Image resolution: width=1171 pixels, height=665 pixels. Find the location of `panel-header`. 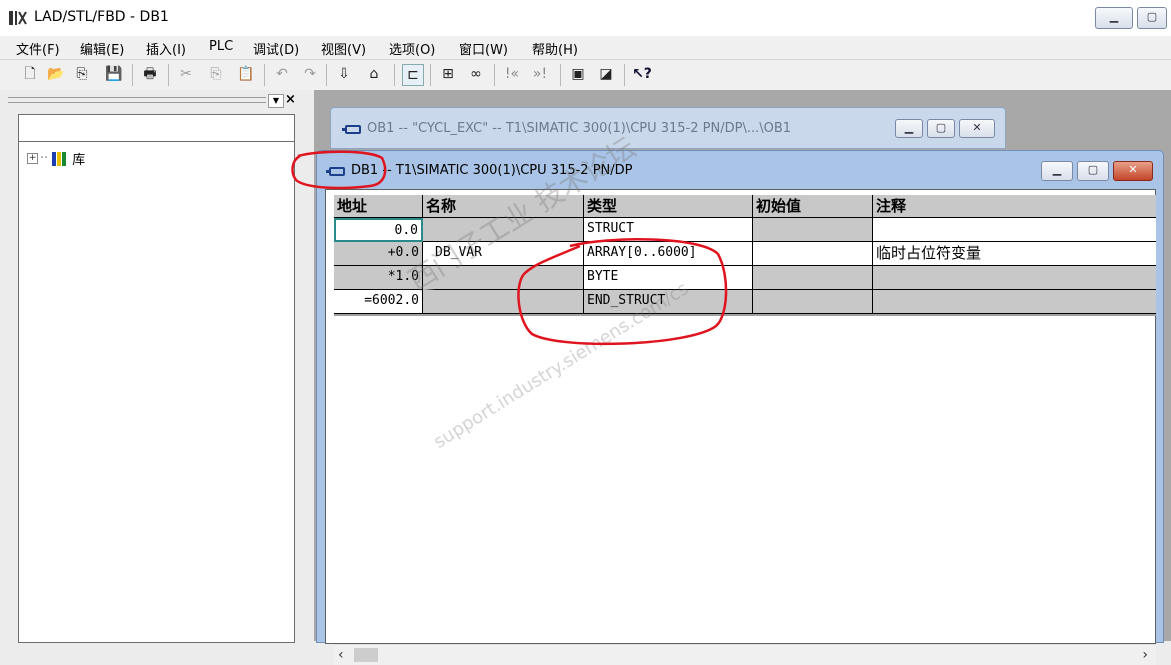

panel-header is located at coordinates (156, 128).